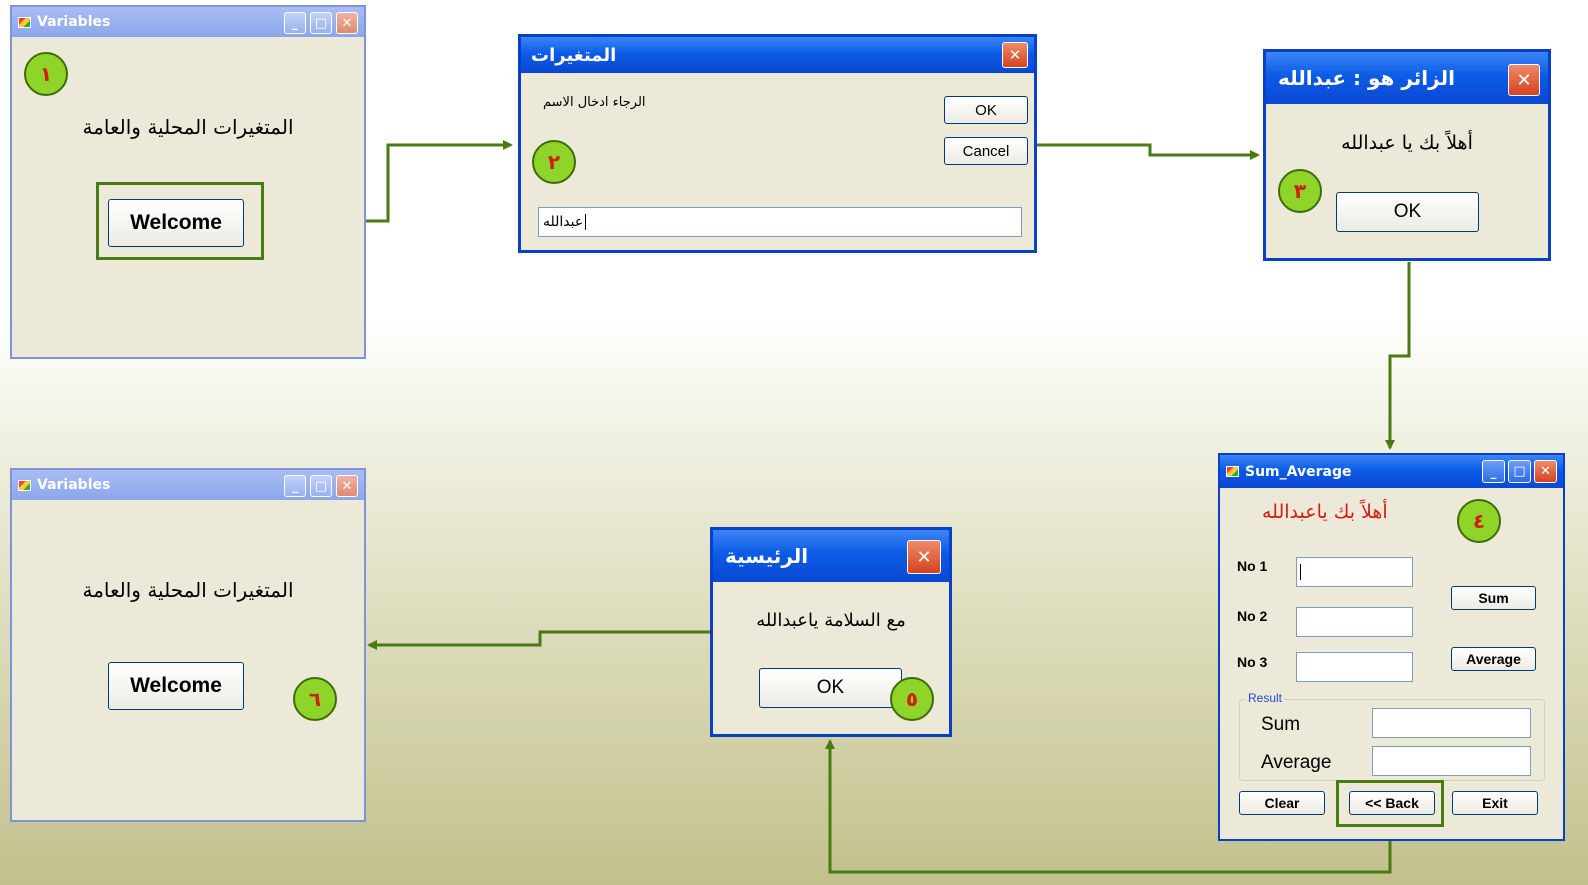  I want to click on name-input-value: عبدالله, so click(563, 222).